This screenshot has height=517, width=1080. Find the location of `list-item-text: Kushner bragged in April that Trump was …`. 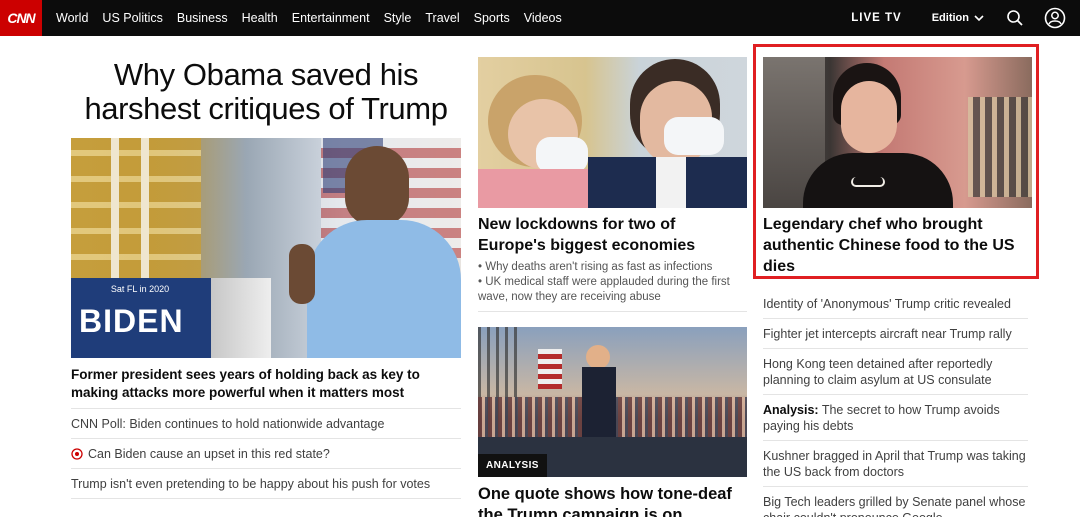

list-item-text: Kushner bragged in April that Trump was … is located at coordinates (894, 464).